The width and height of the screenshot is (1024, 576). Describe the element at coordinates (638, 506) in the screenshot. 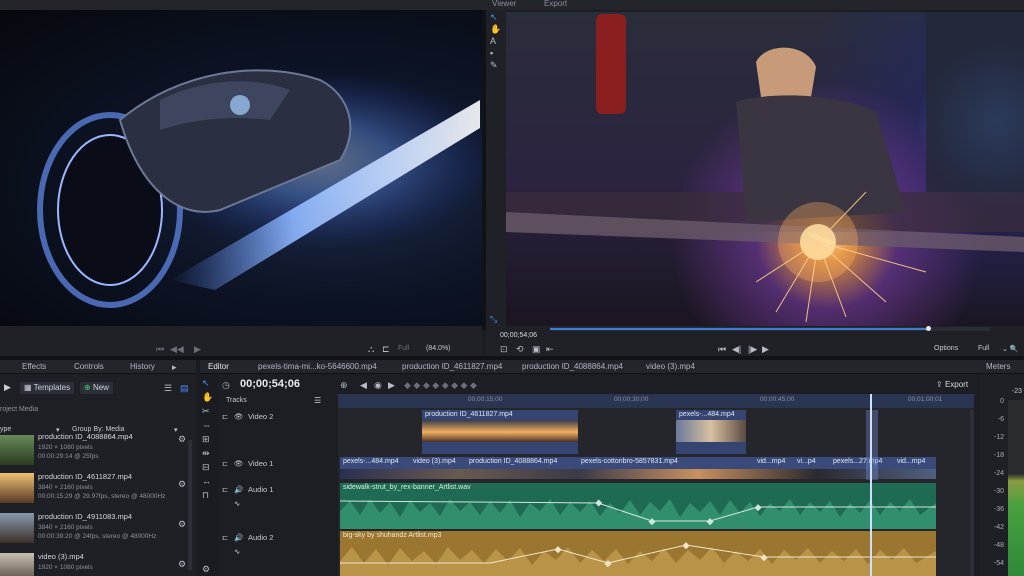

I see `clip-audio1: sidewalk-strut_by_rex-banner_Artlist.wav` at that location.